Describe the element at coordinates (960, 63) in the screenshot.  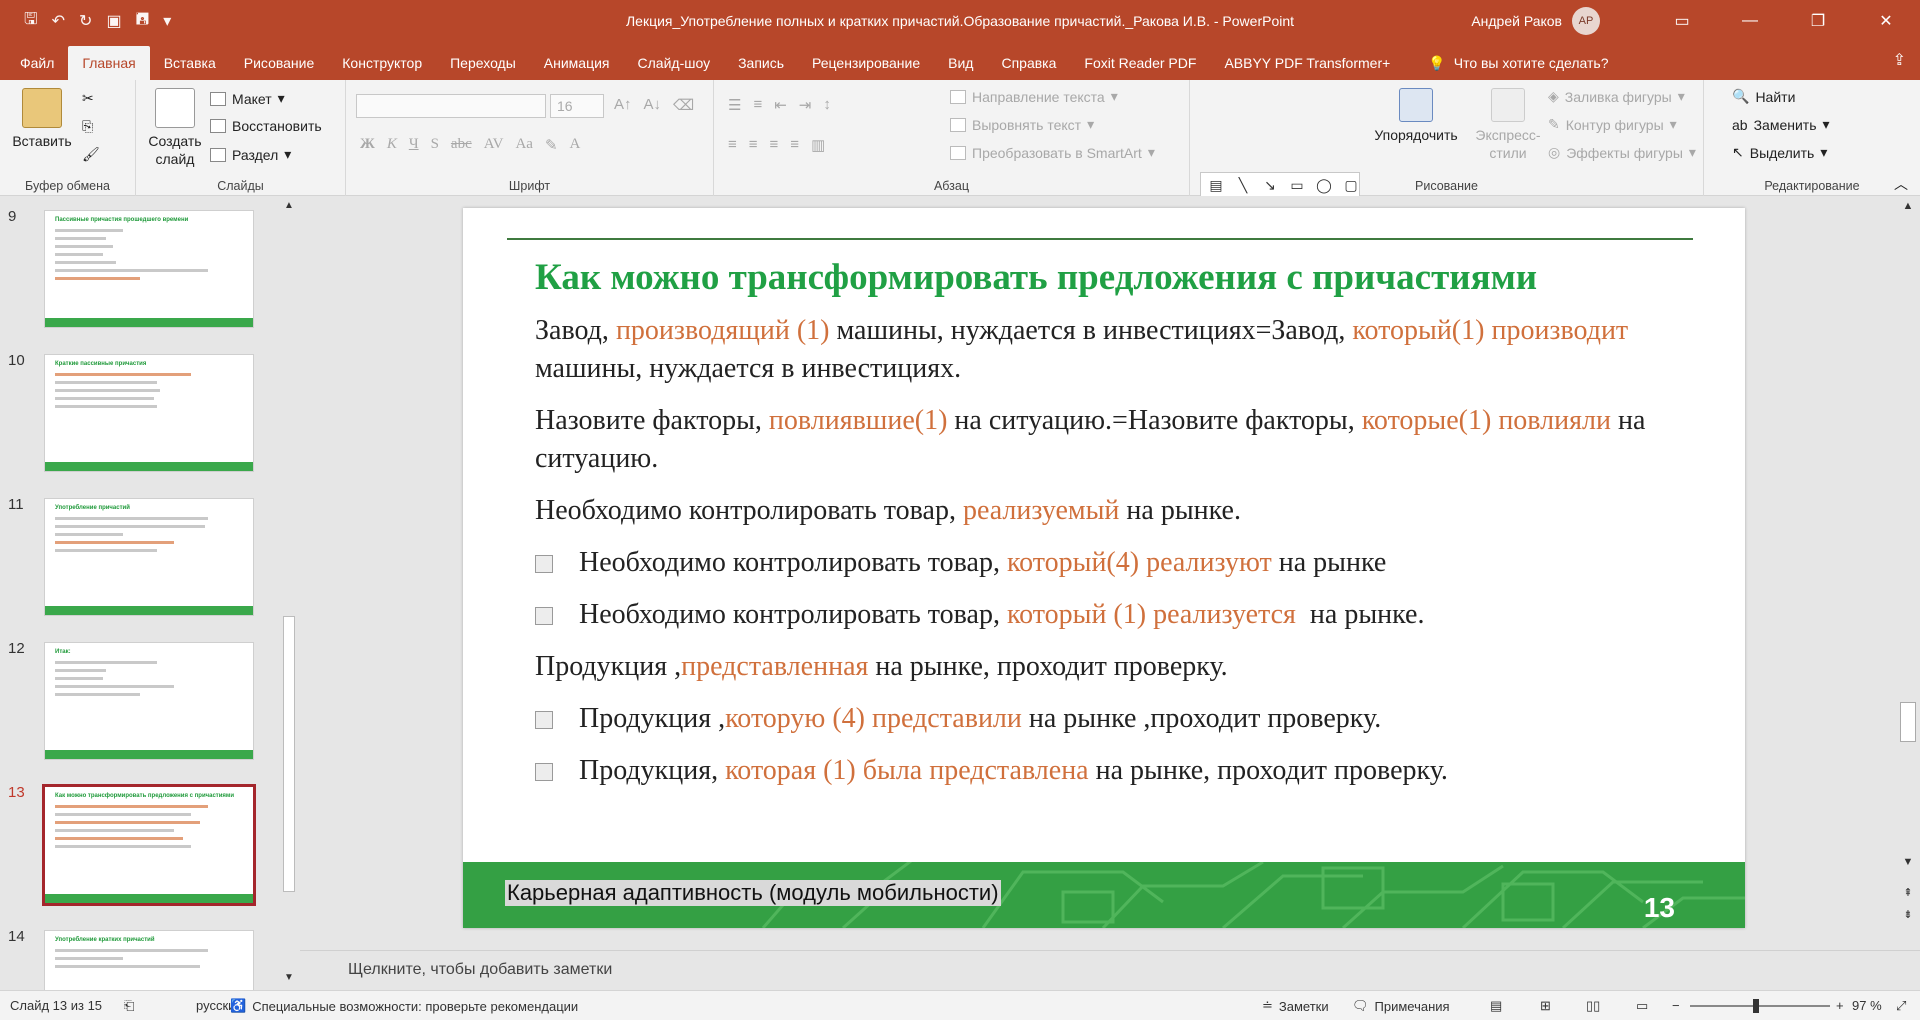
I see `tab-view: Вид` at that location.